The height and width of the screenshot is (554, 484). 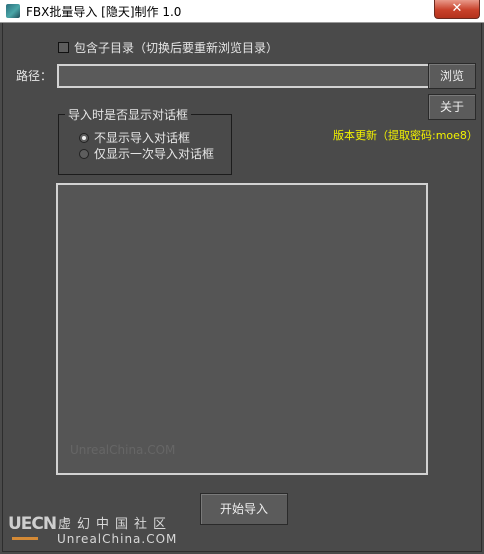 I want to click on include-subdirs-option: 包含子目录（切换后要重新浏览目录）, so click(x=168, y=47).